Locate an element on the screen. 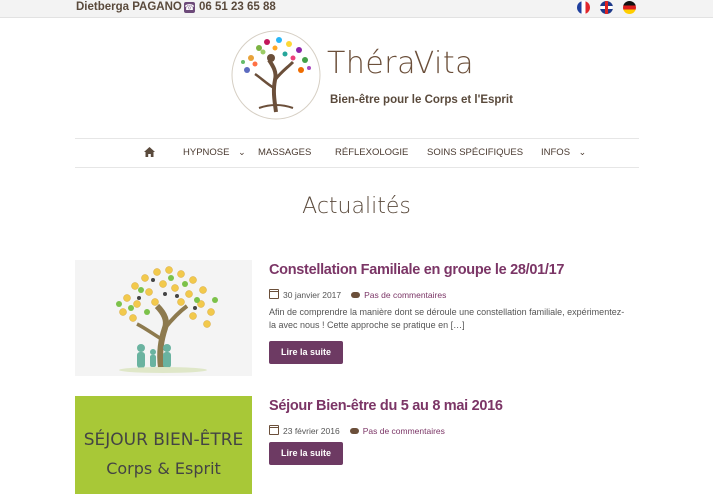 The height and width of the screenshot is (495, 713). nav-item-infos: INFOS ⌄ is located at coordinates (563, 152).